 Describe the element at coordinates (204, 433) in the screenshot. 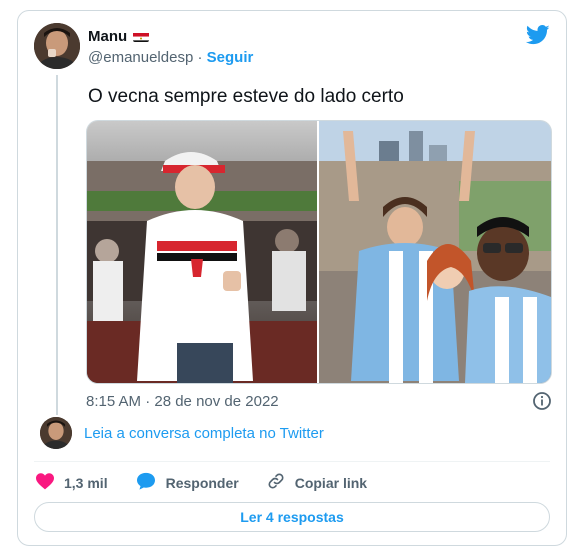

I see `read-conversation-link: Leia a conversa completa no Twitter` at that location.